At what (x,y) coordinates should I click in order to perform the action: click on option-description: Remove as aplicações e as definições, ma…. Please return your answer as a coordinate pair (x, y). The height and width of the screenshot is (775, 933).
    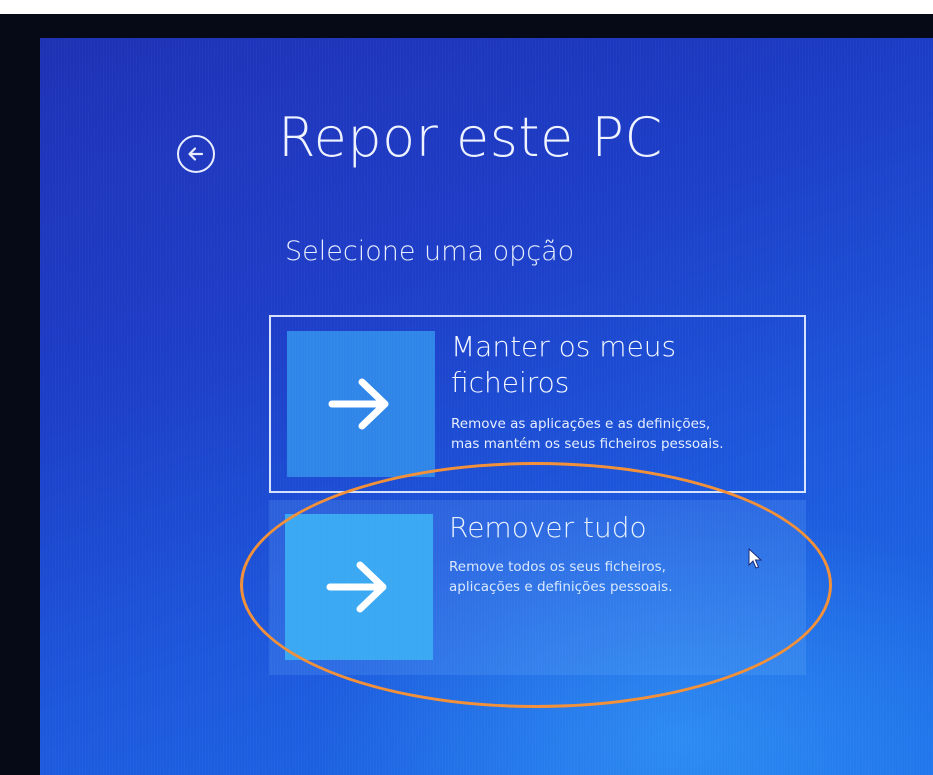
    Looking at the image, I should click on (587, 434).